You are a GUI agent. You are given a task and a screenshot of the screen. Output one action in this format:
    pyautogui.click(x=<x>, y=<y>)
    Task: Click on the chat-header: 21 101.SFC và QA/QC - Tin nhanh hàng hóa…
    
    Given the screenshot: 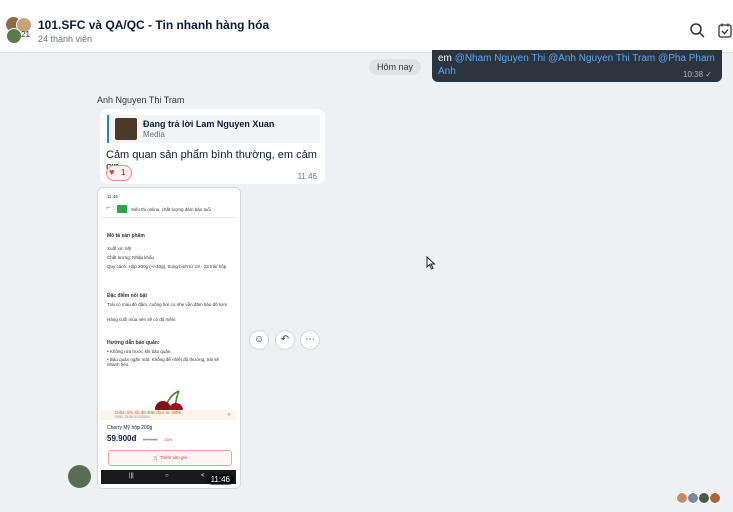 What is the action you would take?
    pyautogui.click(x=366, y=26)
    